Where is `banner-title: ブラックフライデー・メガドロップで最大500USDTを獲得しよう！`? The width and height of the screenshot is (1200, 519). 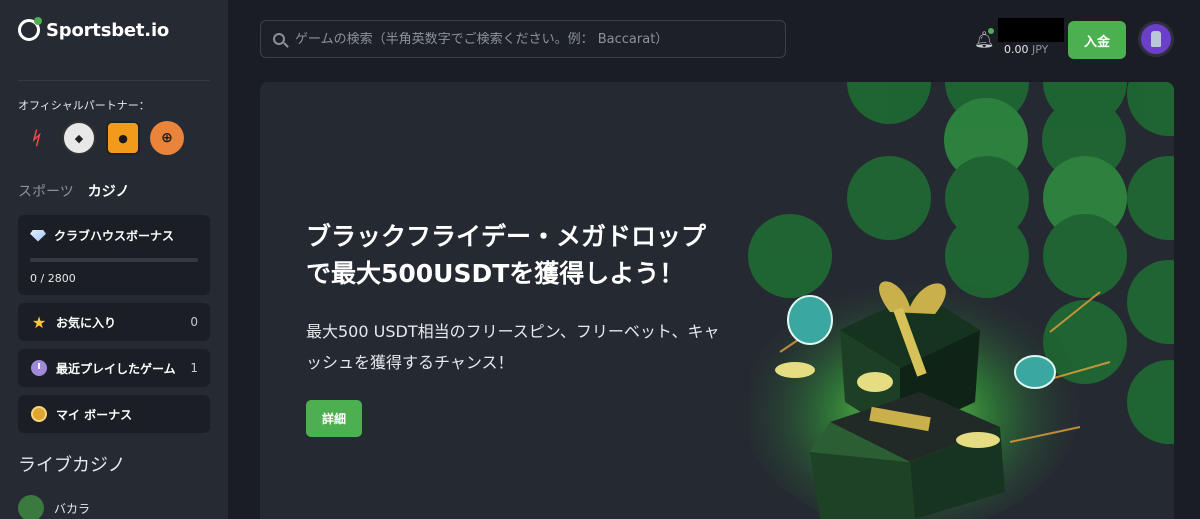 banner-title: ブラックフライデー・メガドロップで最大500USDTを獲得しよう！ is located at coordinates (506, 255).